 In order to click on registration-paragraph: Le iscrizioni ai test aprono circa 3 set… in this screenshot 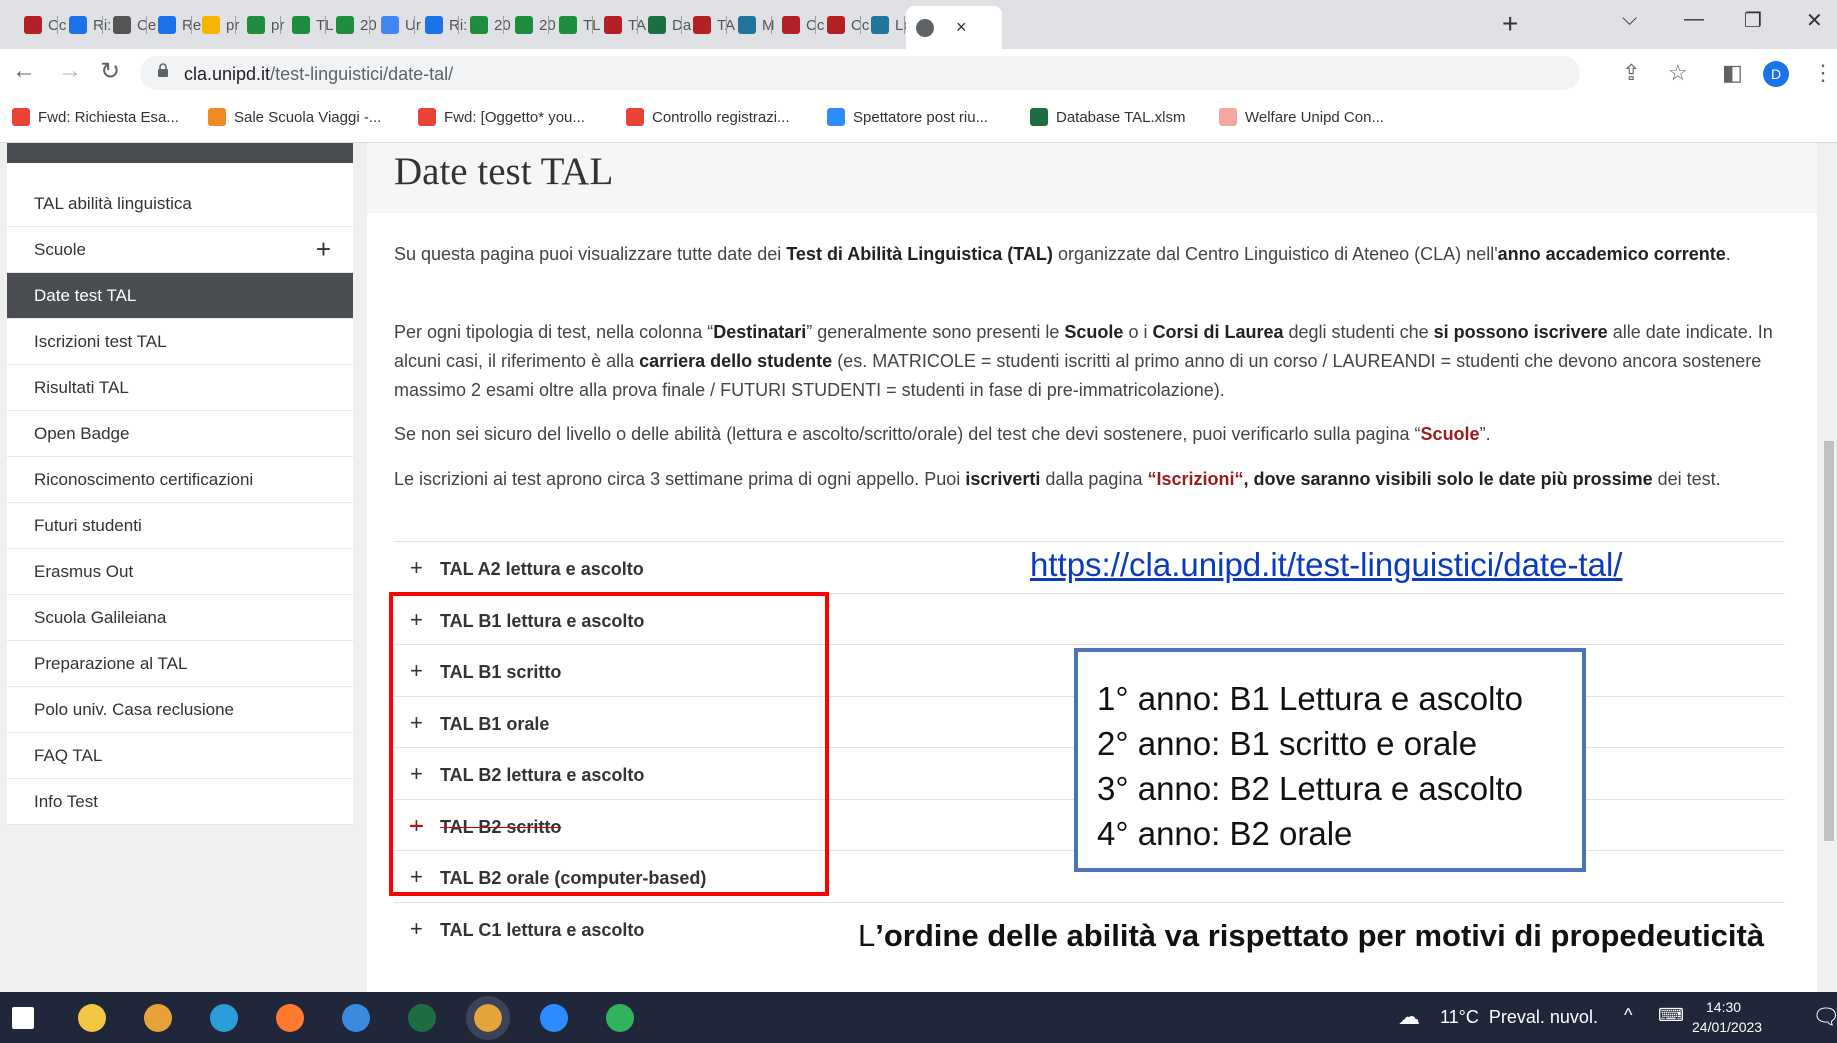, I will do `click(1057, 479)`.